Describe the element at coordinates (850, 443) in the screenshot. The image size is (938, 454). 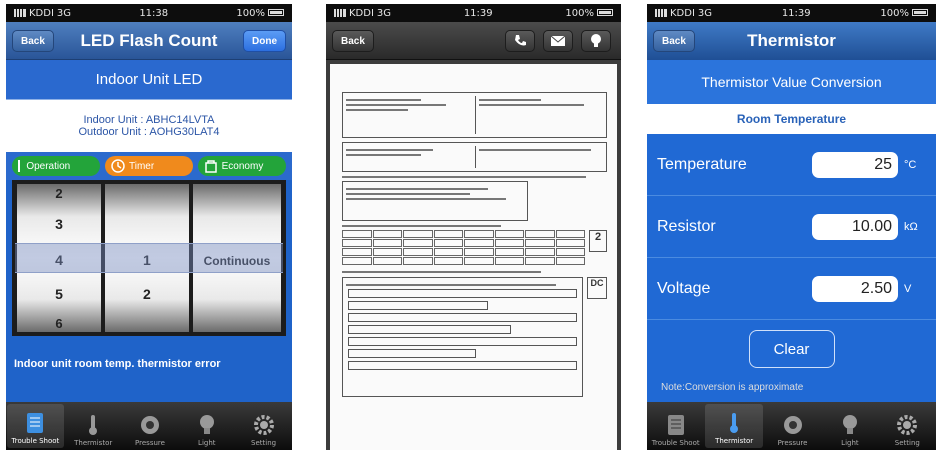
I see `tab-label: Light` at that location.